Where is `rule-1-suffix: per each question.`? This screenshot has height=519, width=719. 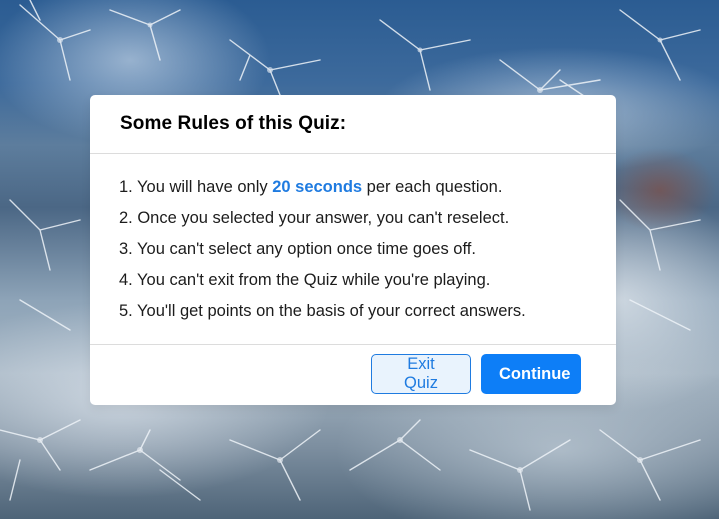
rule-1-suffix: per each question. is located at coordinates (432, 187).